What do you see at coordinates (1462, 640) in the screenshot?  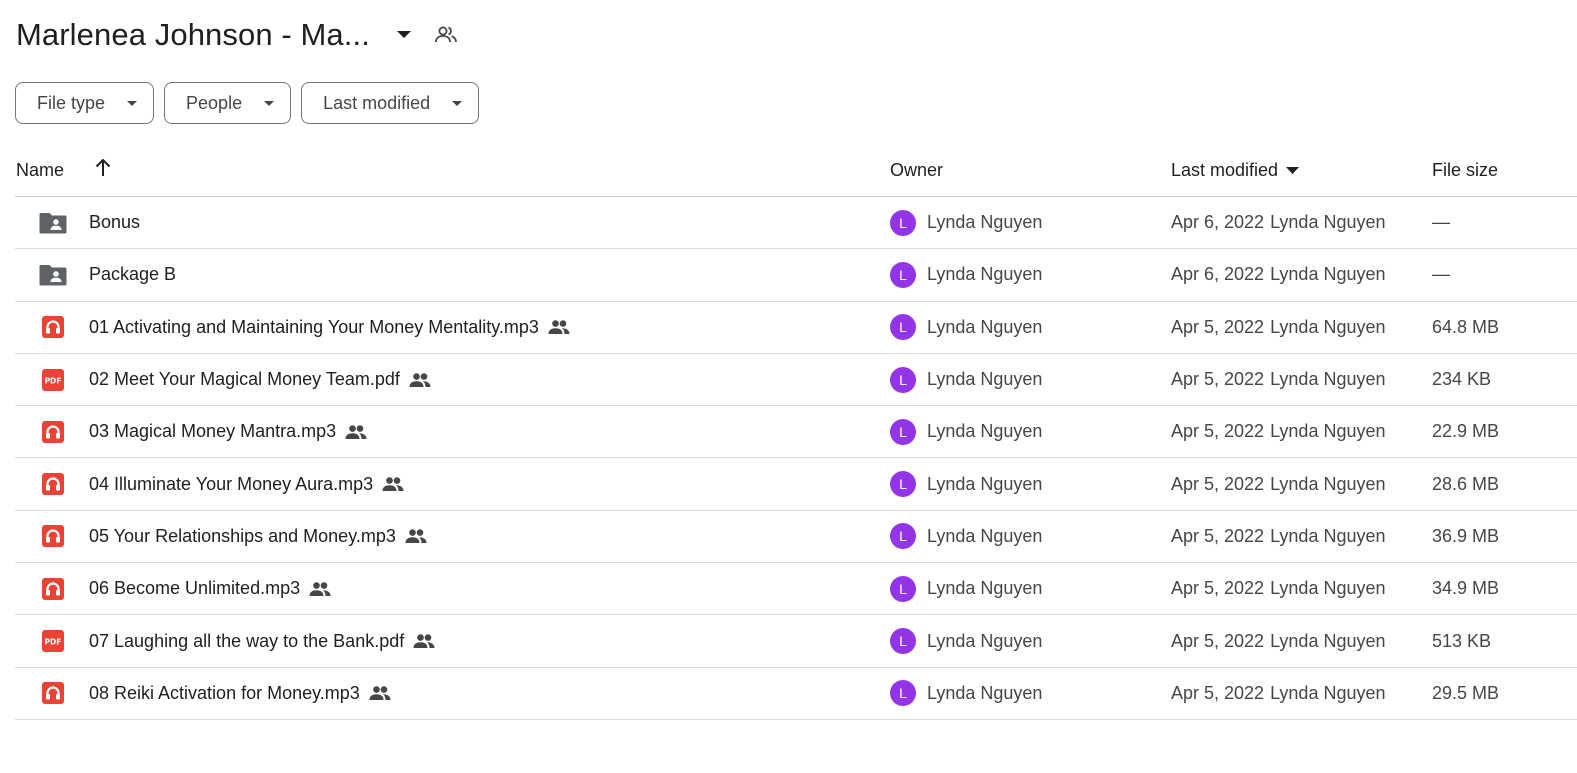 I see `file-size: 513 KB` at bounding box center [1462, 640].